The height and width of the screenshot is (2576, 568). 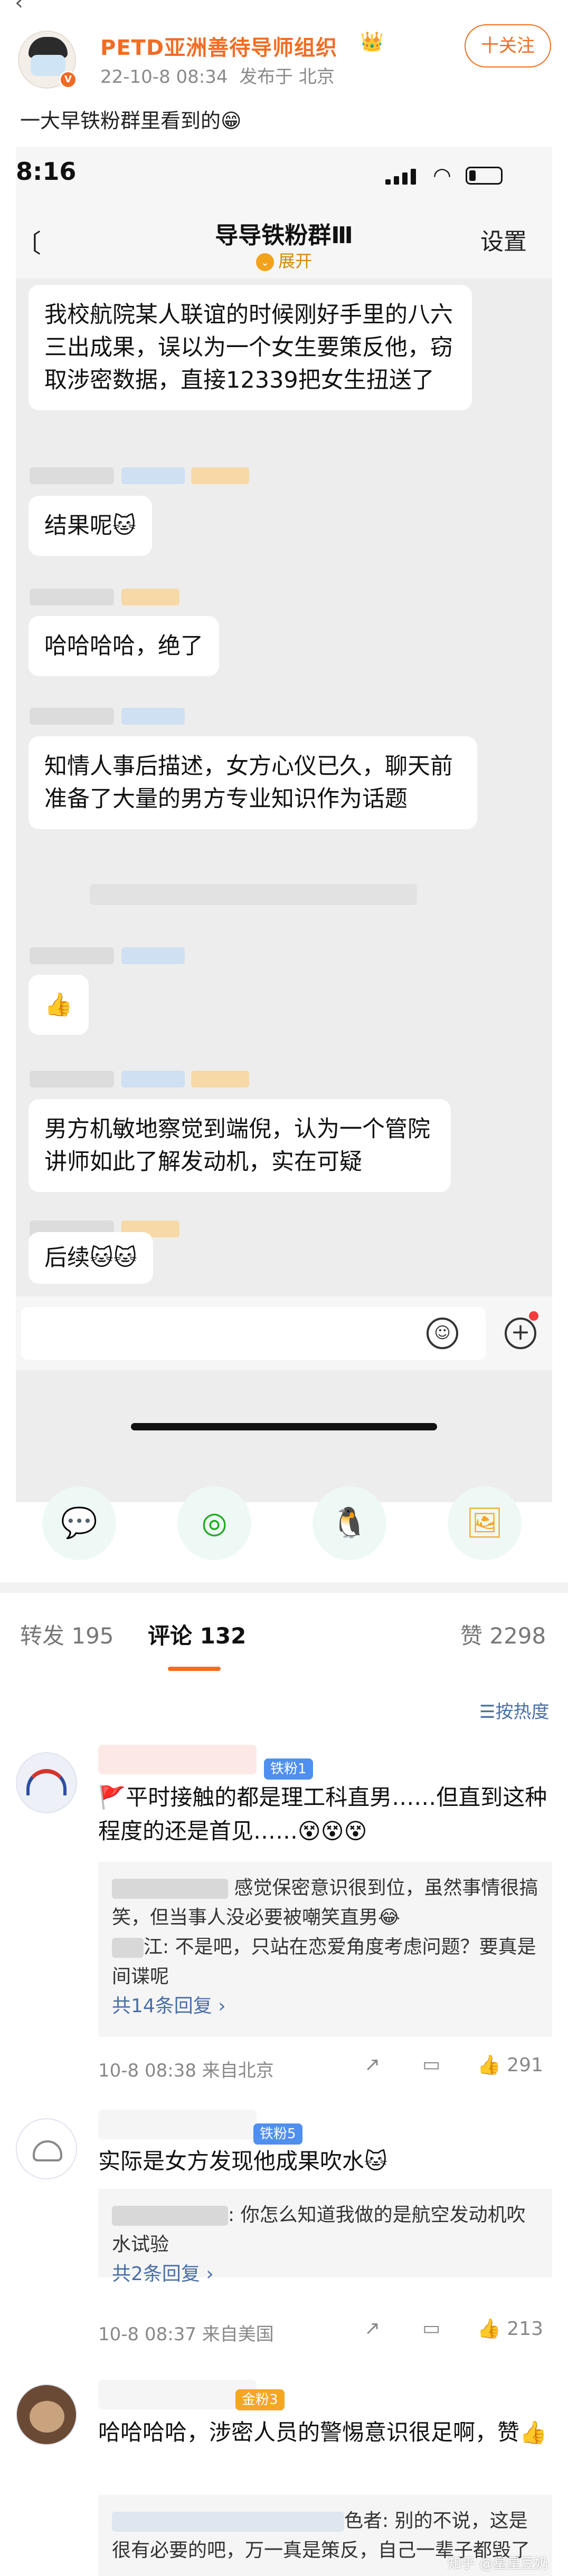 What do you see at coordinates (295, 261) in the screenshot?
I see `expand-label: 展开` at bounding box center [295, 261].